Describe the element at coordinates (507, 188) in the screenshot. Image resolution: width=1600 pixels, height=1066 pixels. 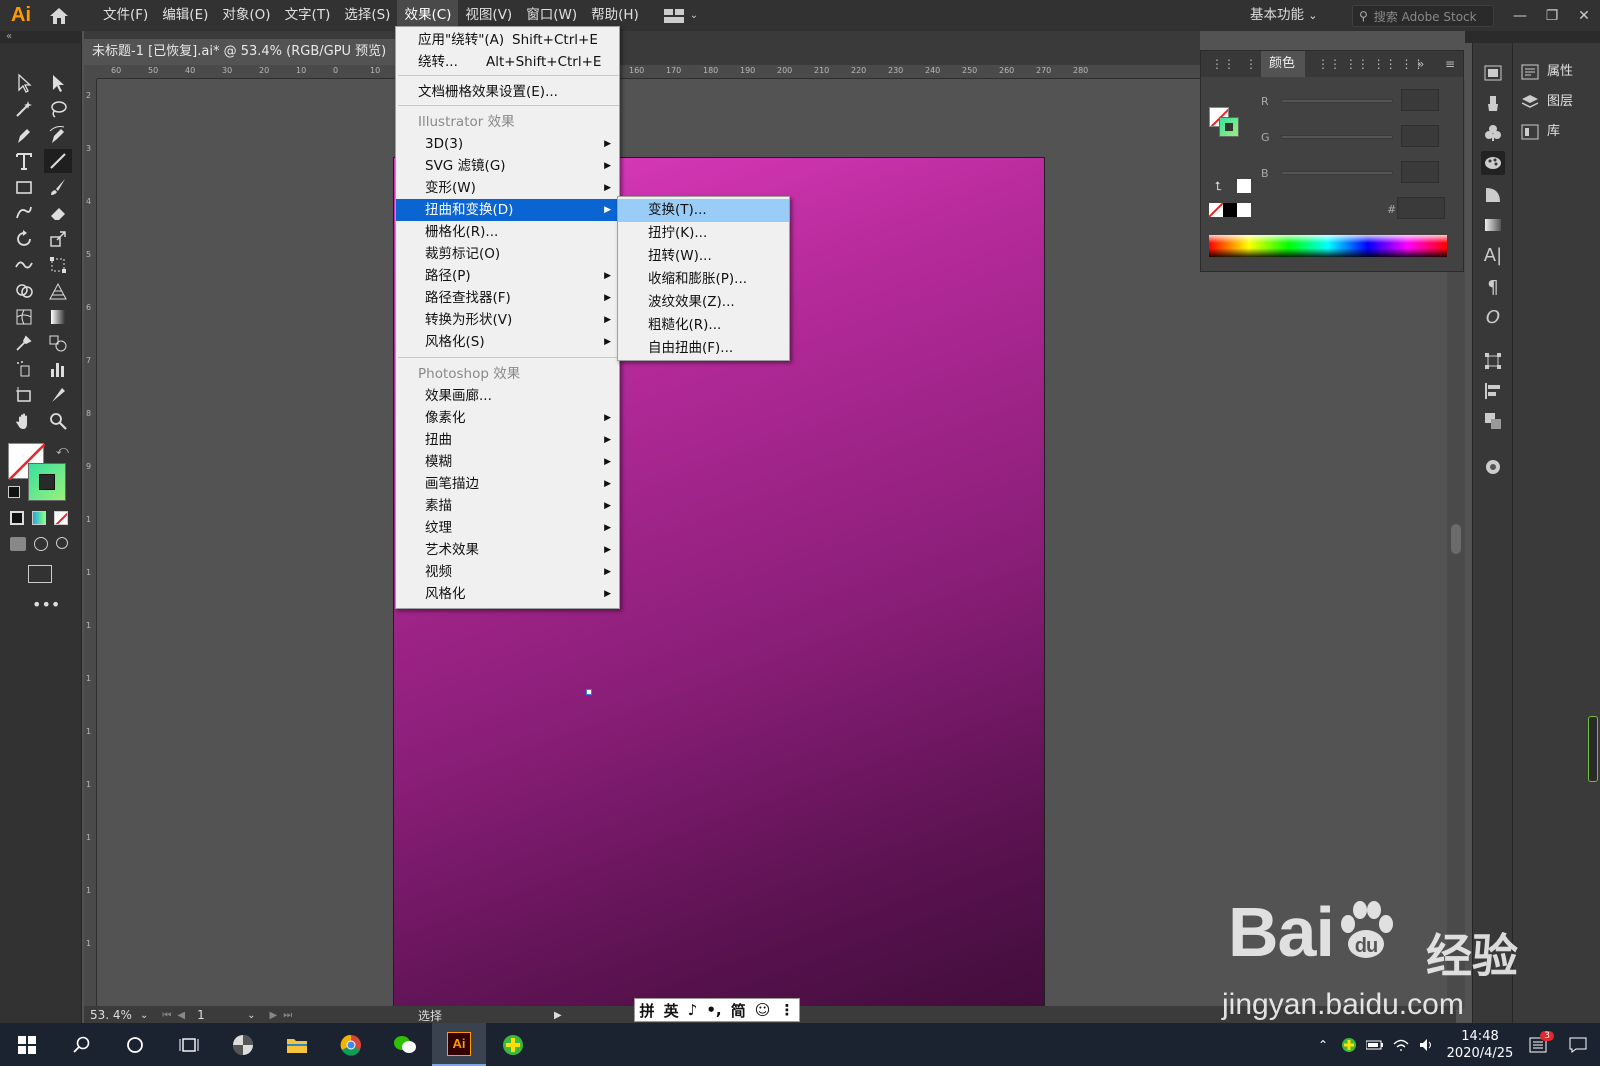
I see `menu-illustrator-effect-item: 变形(W) ▶` at that location.